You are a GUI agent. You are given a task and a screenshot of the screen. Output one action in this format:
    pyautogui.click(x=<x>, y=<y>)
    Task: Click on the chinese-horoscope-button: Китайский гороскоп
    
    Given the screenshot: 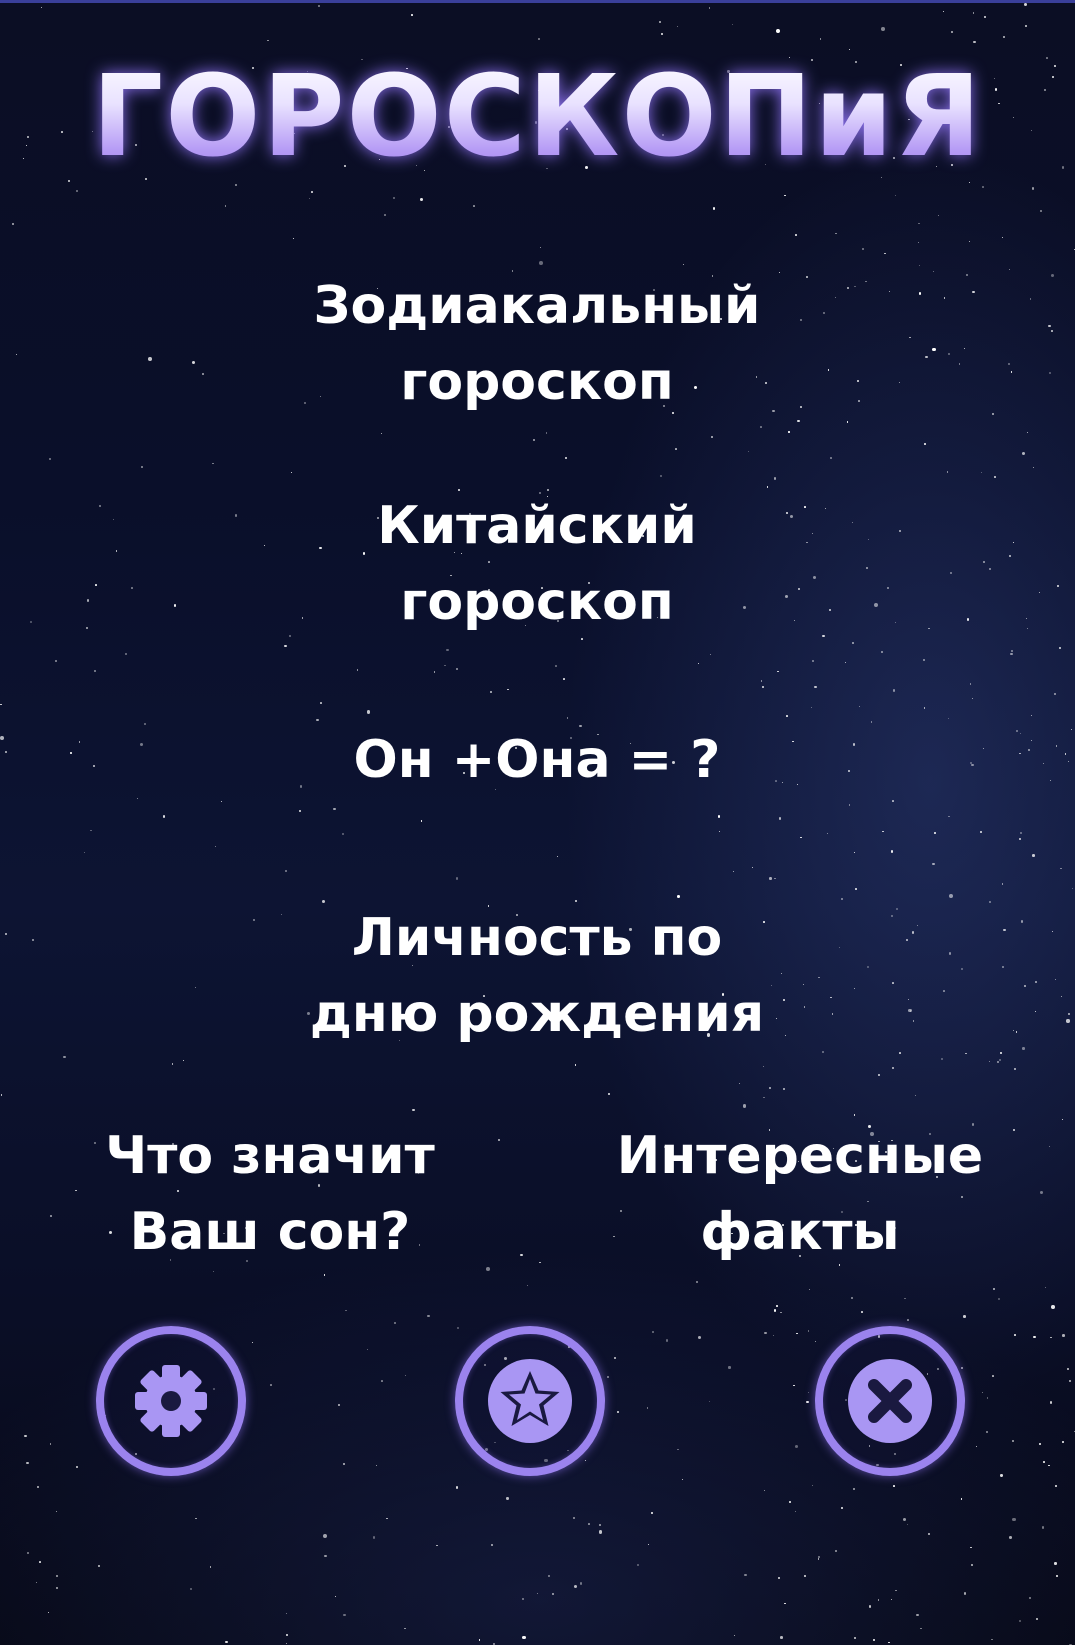 What is the action you would take?
    pyautogui.click(x=537, y=564)
    